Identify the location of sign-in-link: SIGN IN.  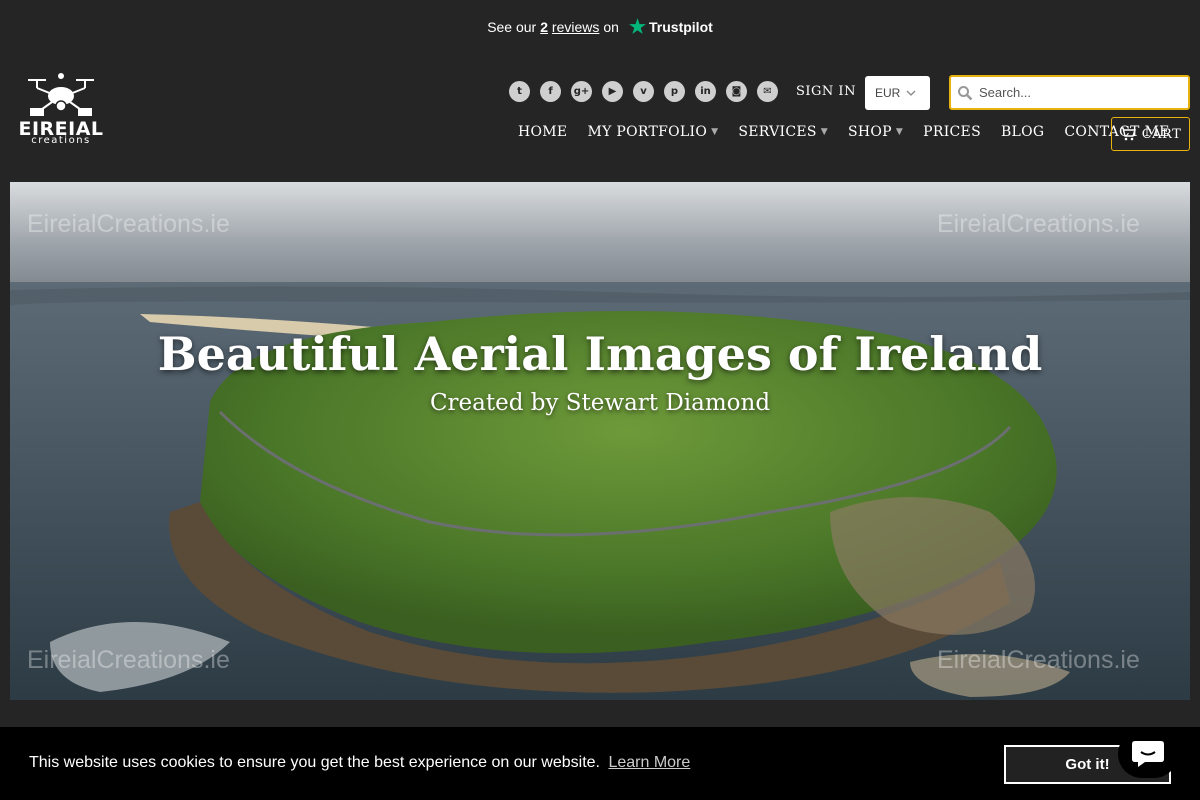
(826, 91).